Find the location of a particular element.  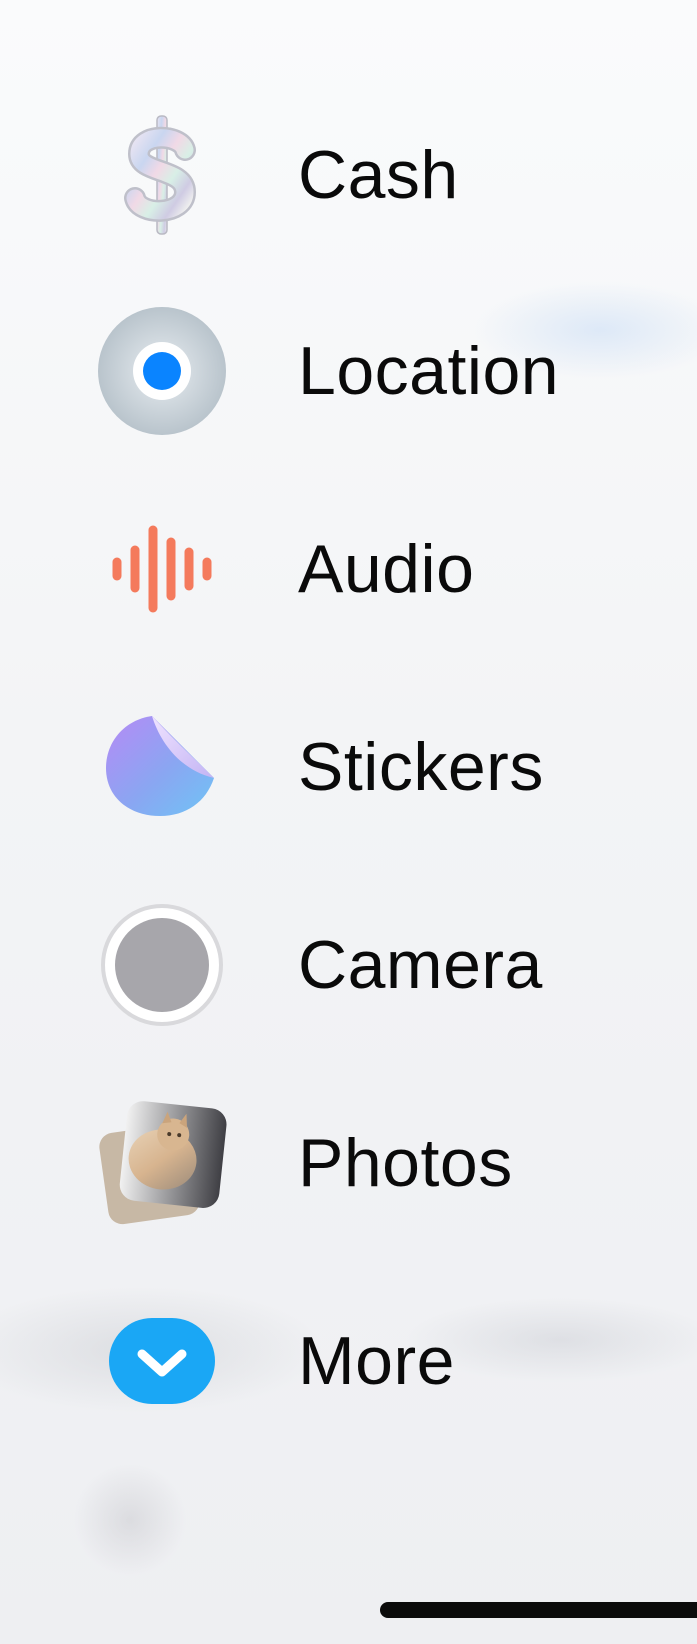

menu-item-label: Camera is located at coordinates (420, 965).